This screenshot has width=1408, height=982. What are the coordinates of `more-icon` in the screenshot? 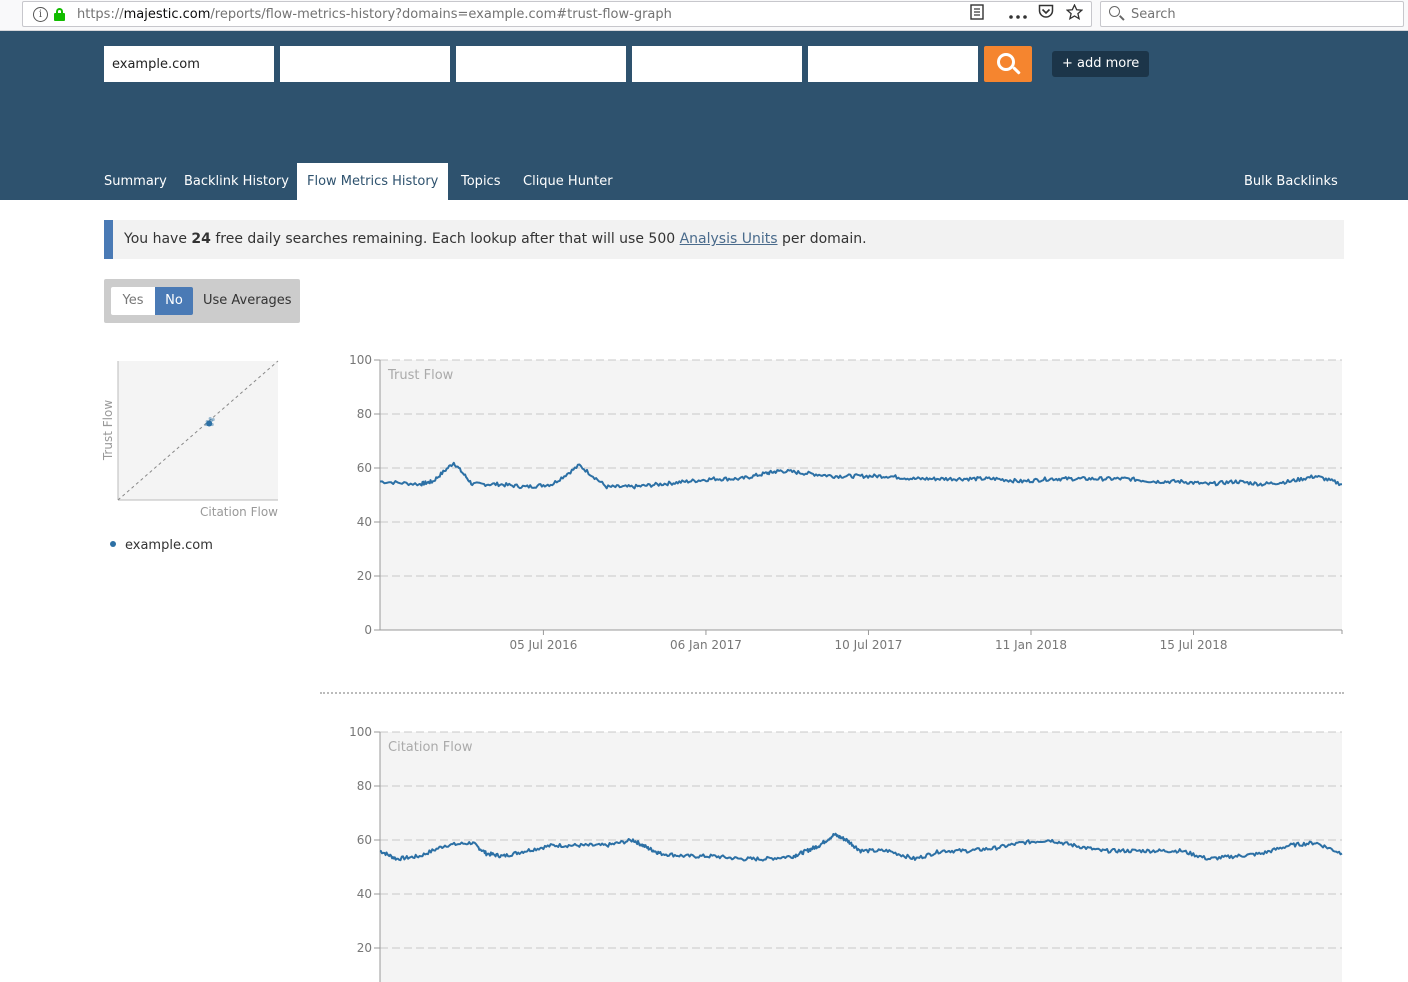 It's located at (1018, 14).